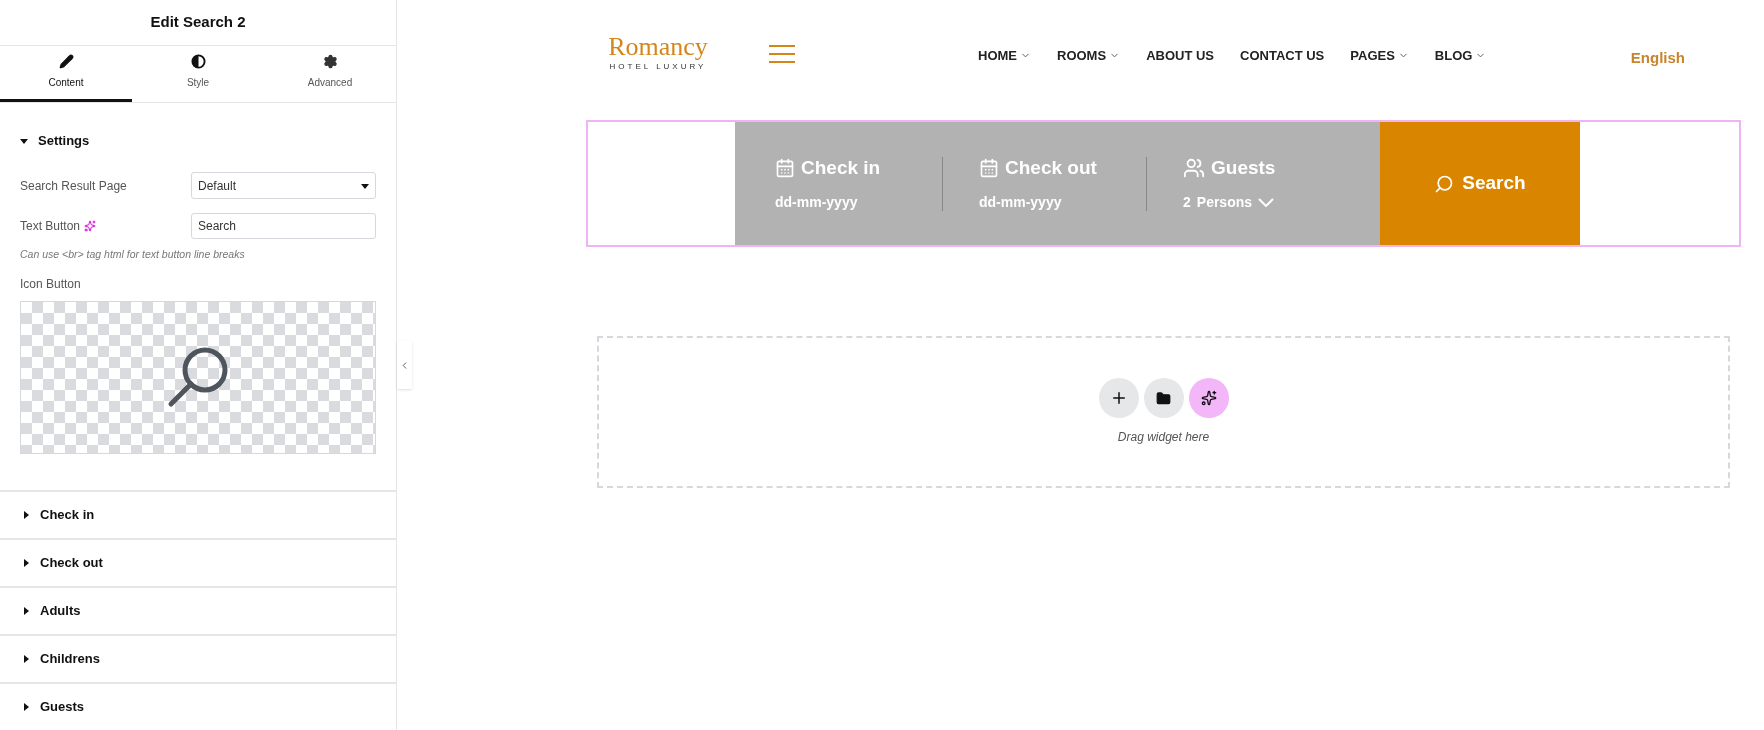 The image size is (1764, 730). I want to click on select-field: Default, so click(283, 186).